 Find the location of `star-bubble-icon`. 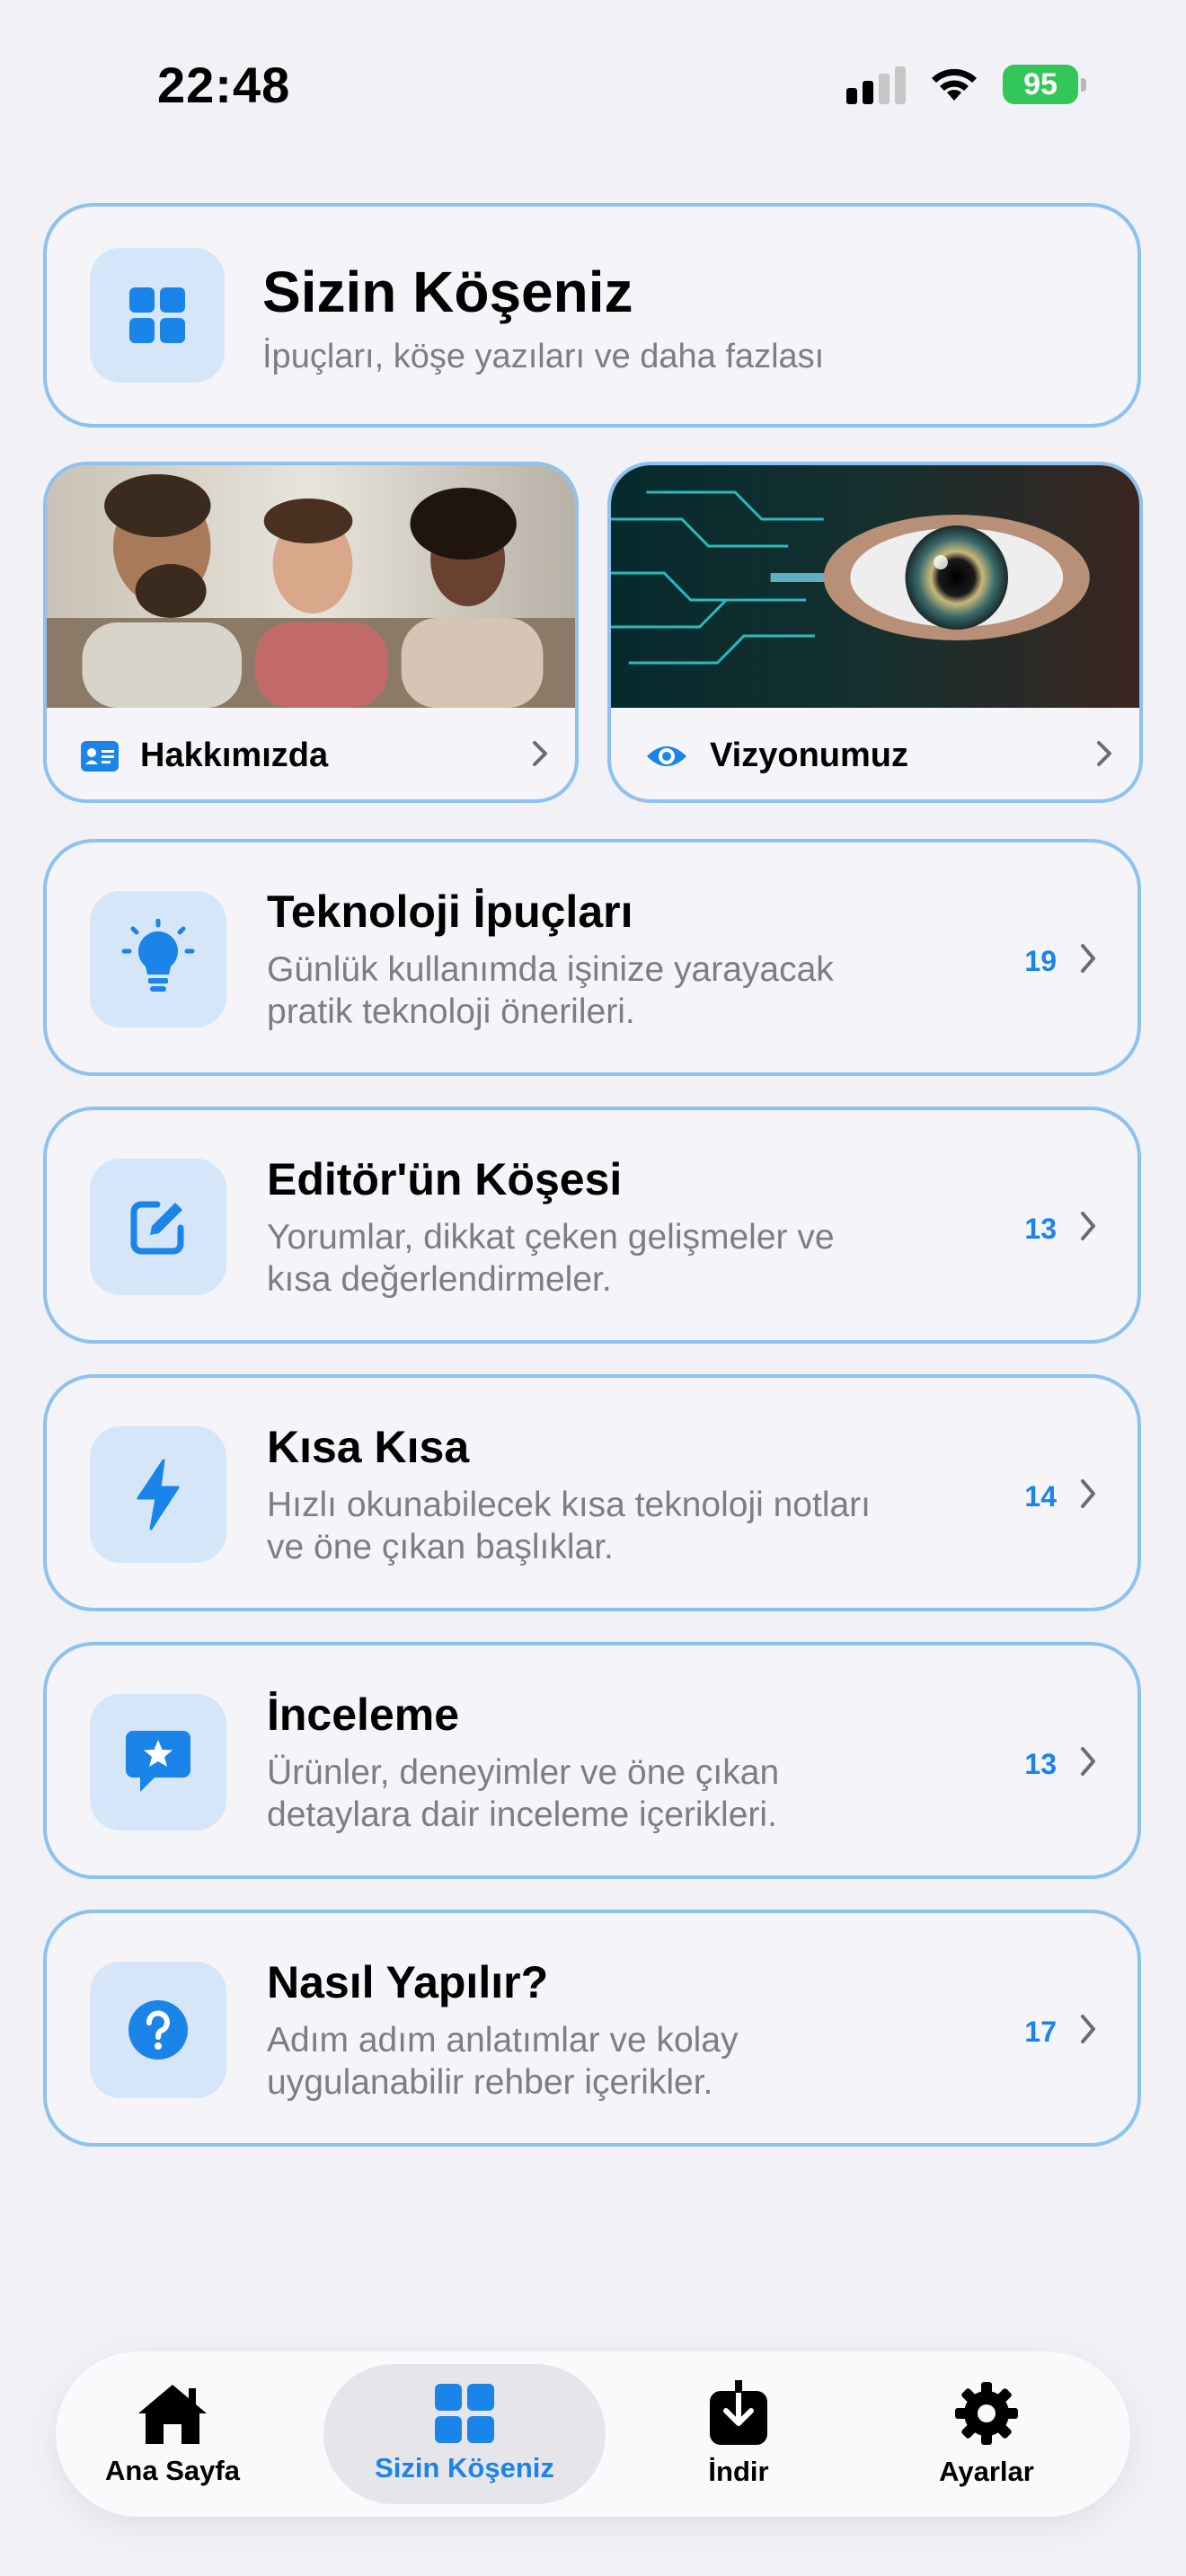

star-bubble-icon is located at coordinates (158, 1761).